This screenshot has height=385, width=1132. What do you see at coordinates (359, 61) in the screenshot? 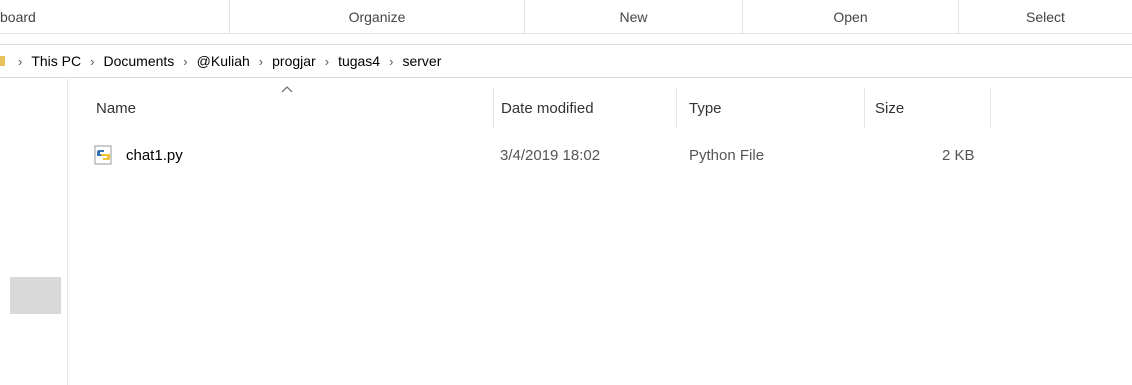
I see `breadcrumb-tugas4: tugas4` at bounding box center [359, 61].